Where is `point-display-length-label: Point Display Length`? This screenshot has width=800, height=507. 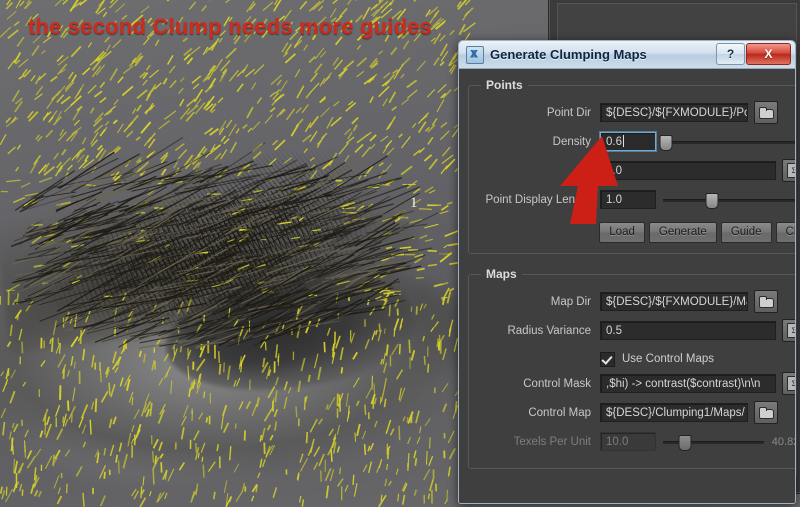
point-display-length-label: Point Display Length is located at coordinates (538, 199).